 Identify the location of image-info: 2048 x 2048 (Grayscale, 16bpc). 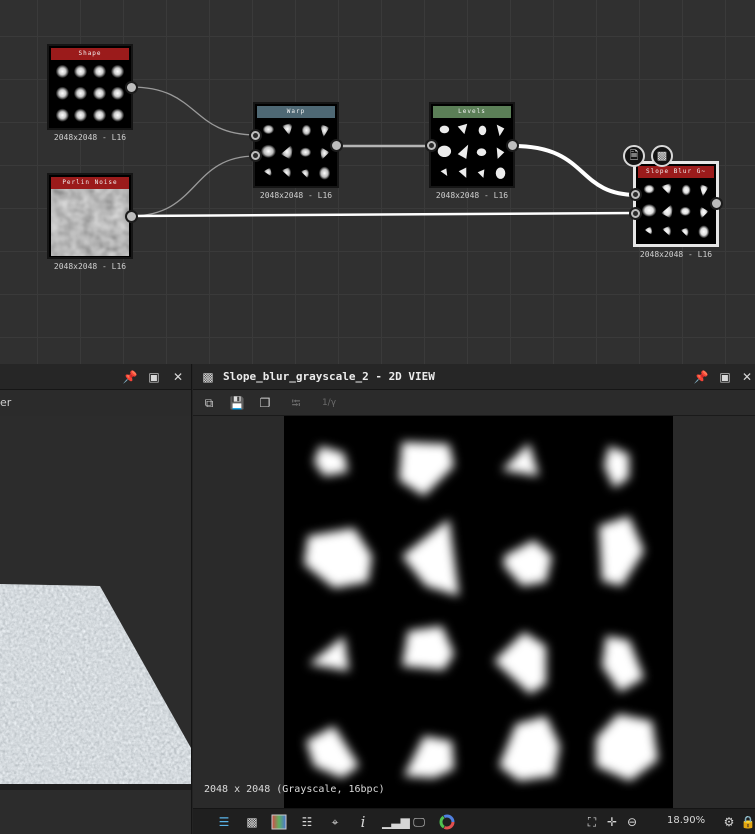
(294, 789).